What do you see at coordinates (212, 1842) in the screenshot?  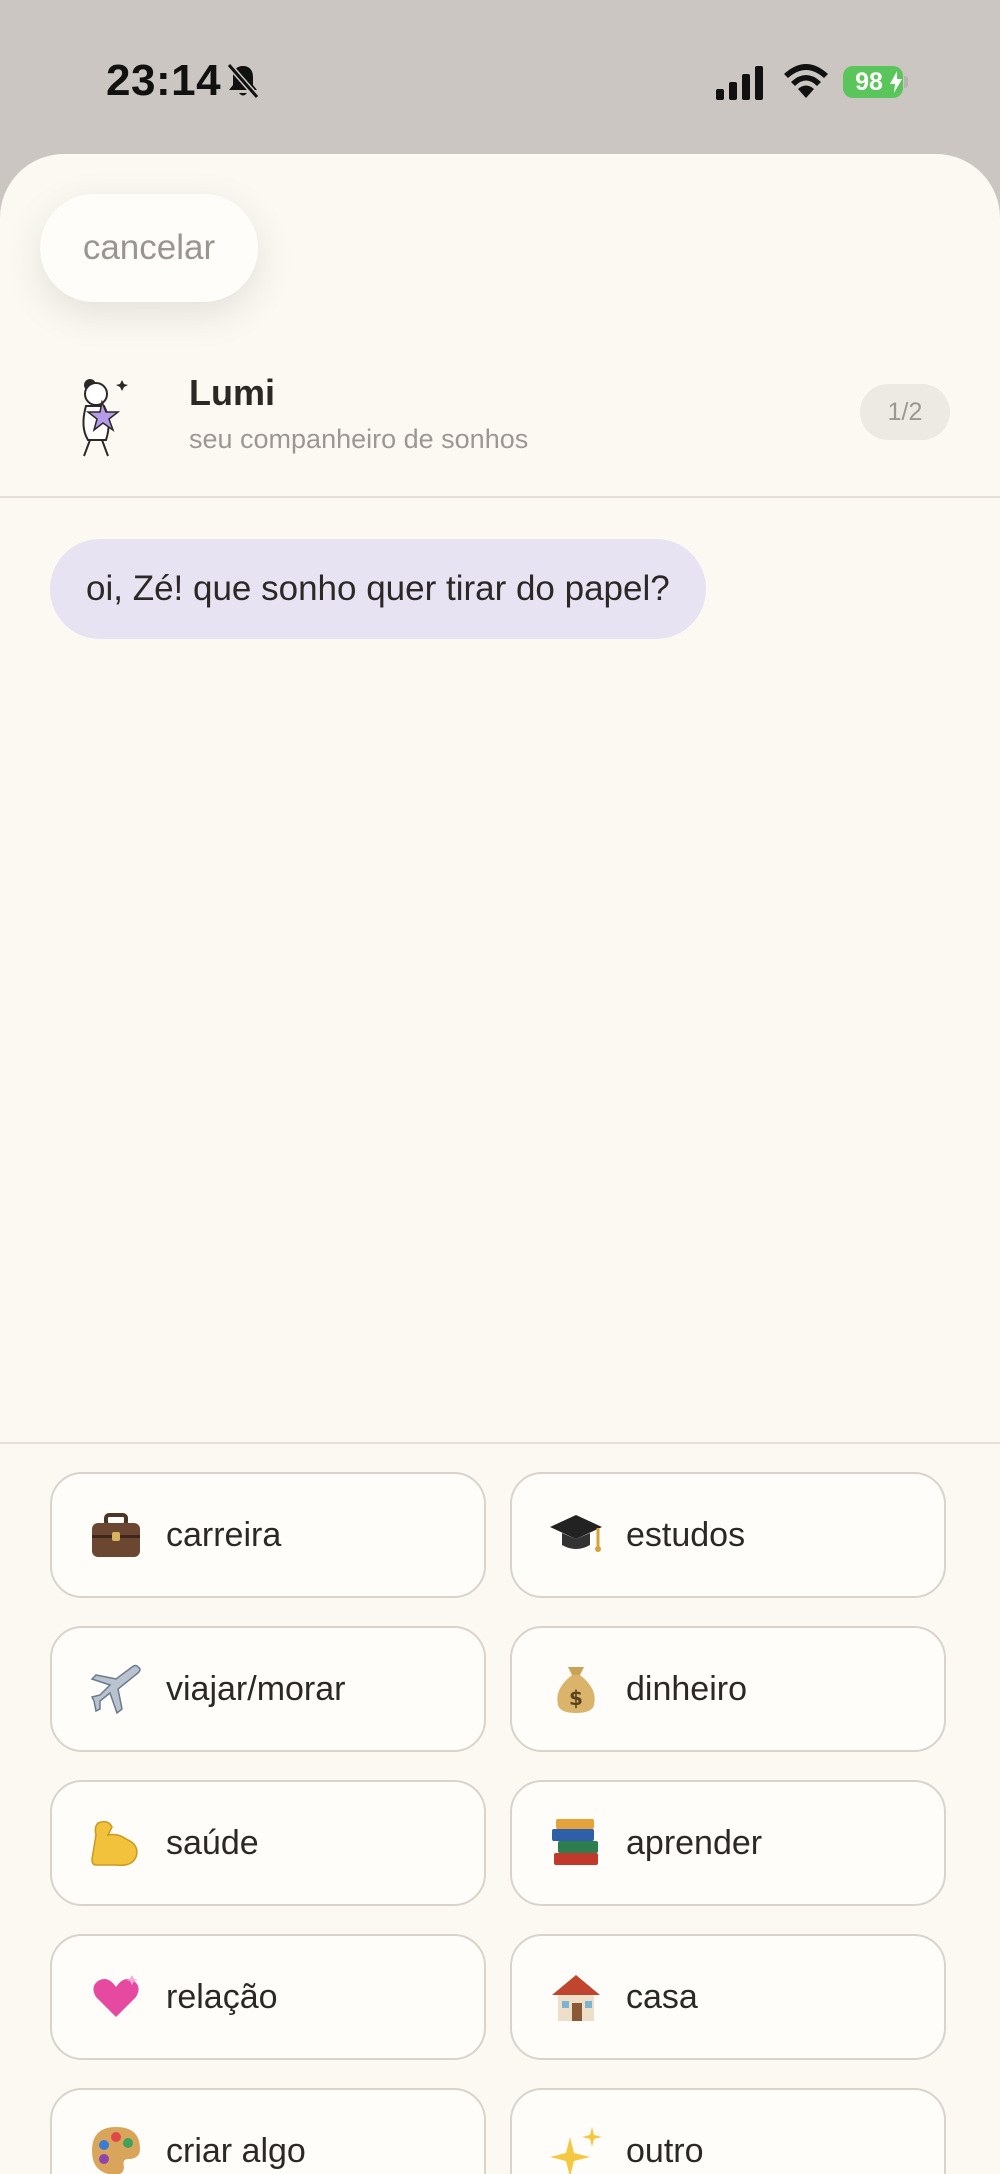 I see `option-label: saúde` at bounding box center [212, 1842].